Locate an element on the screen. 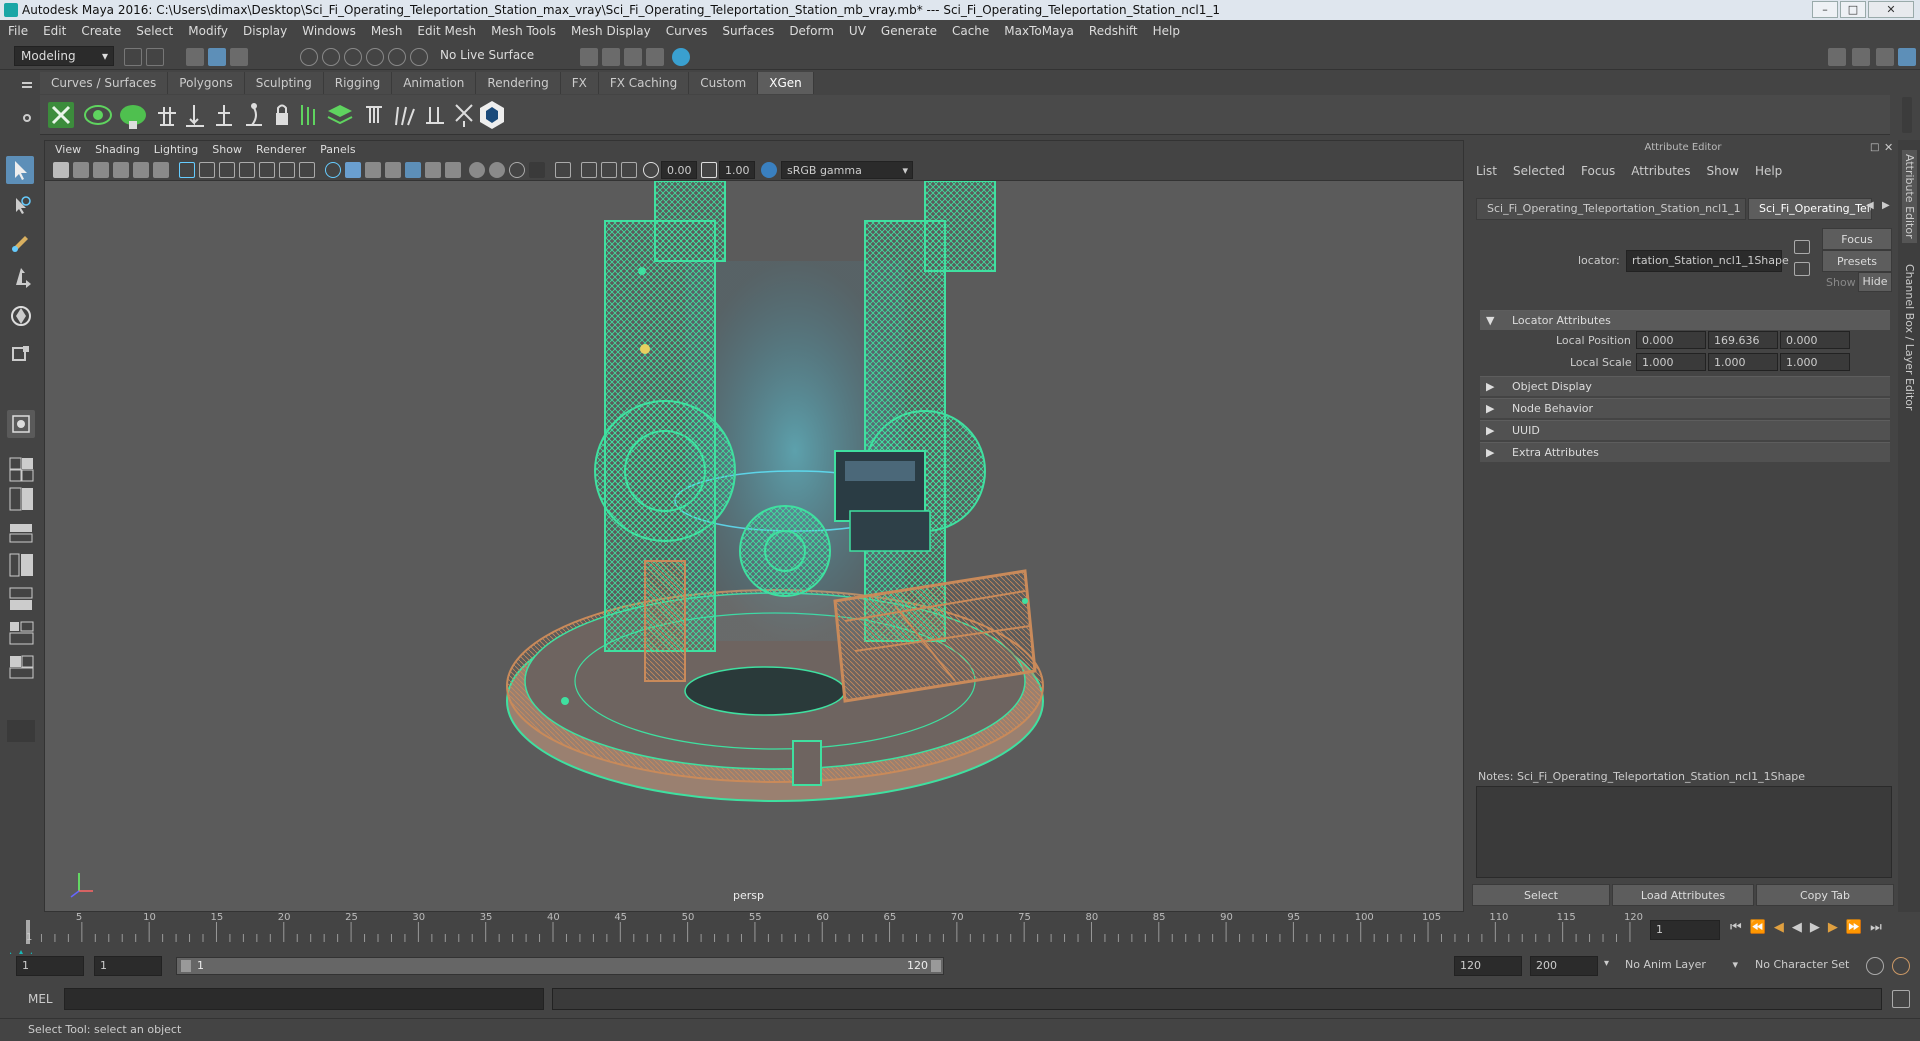  viewport-menu-lighting: Lighting is located at coordinates (176, 150).